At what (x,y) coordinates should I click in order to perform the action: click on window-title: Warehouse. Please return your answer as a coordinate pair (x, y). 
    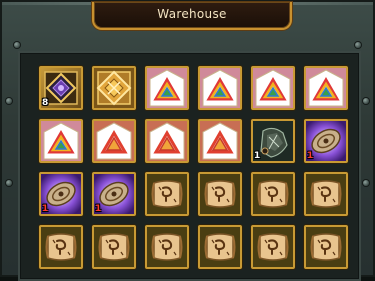
    Looking at the image, I should click on (192, 14).